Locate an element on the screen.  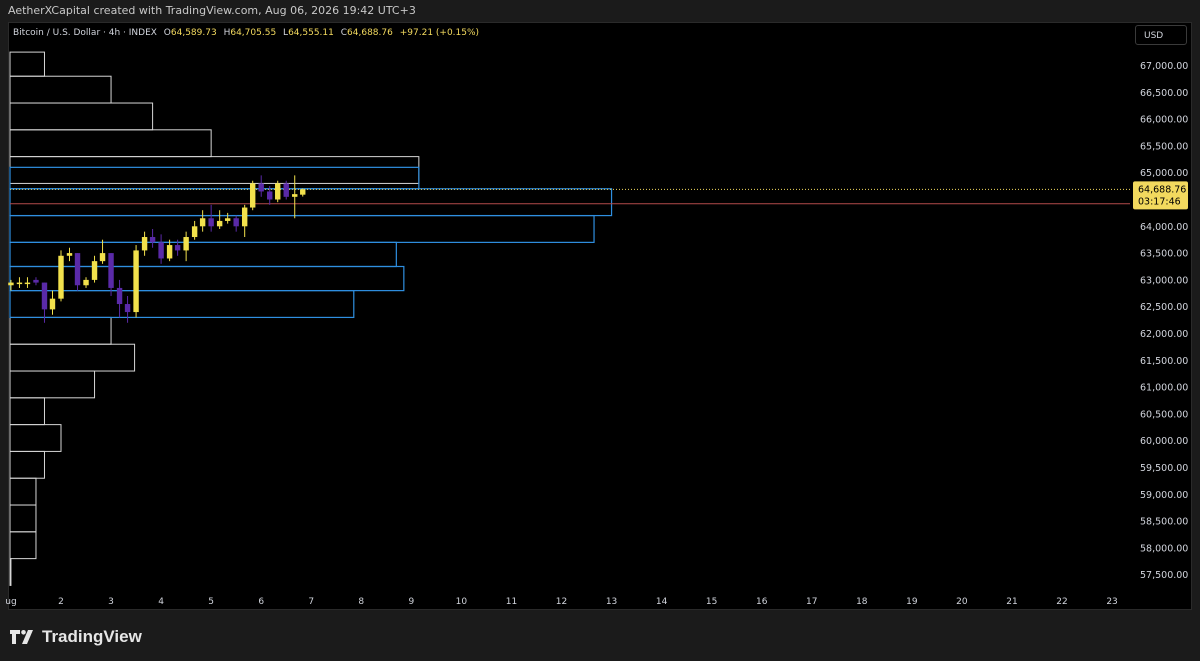
last-price-value: 64,688.76 is located at coordinates (1162, 189).